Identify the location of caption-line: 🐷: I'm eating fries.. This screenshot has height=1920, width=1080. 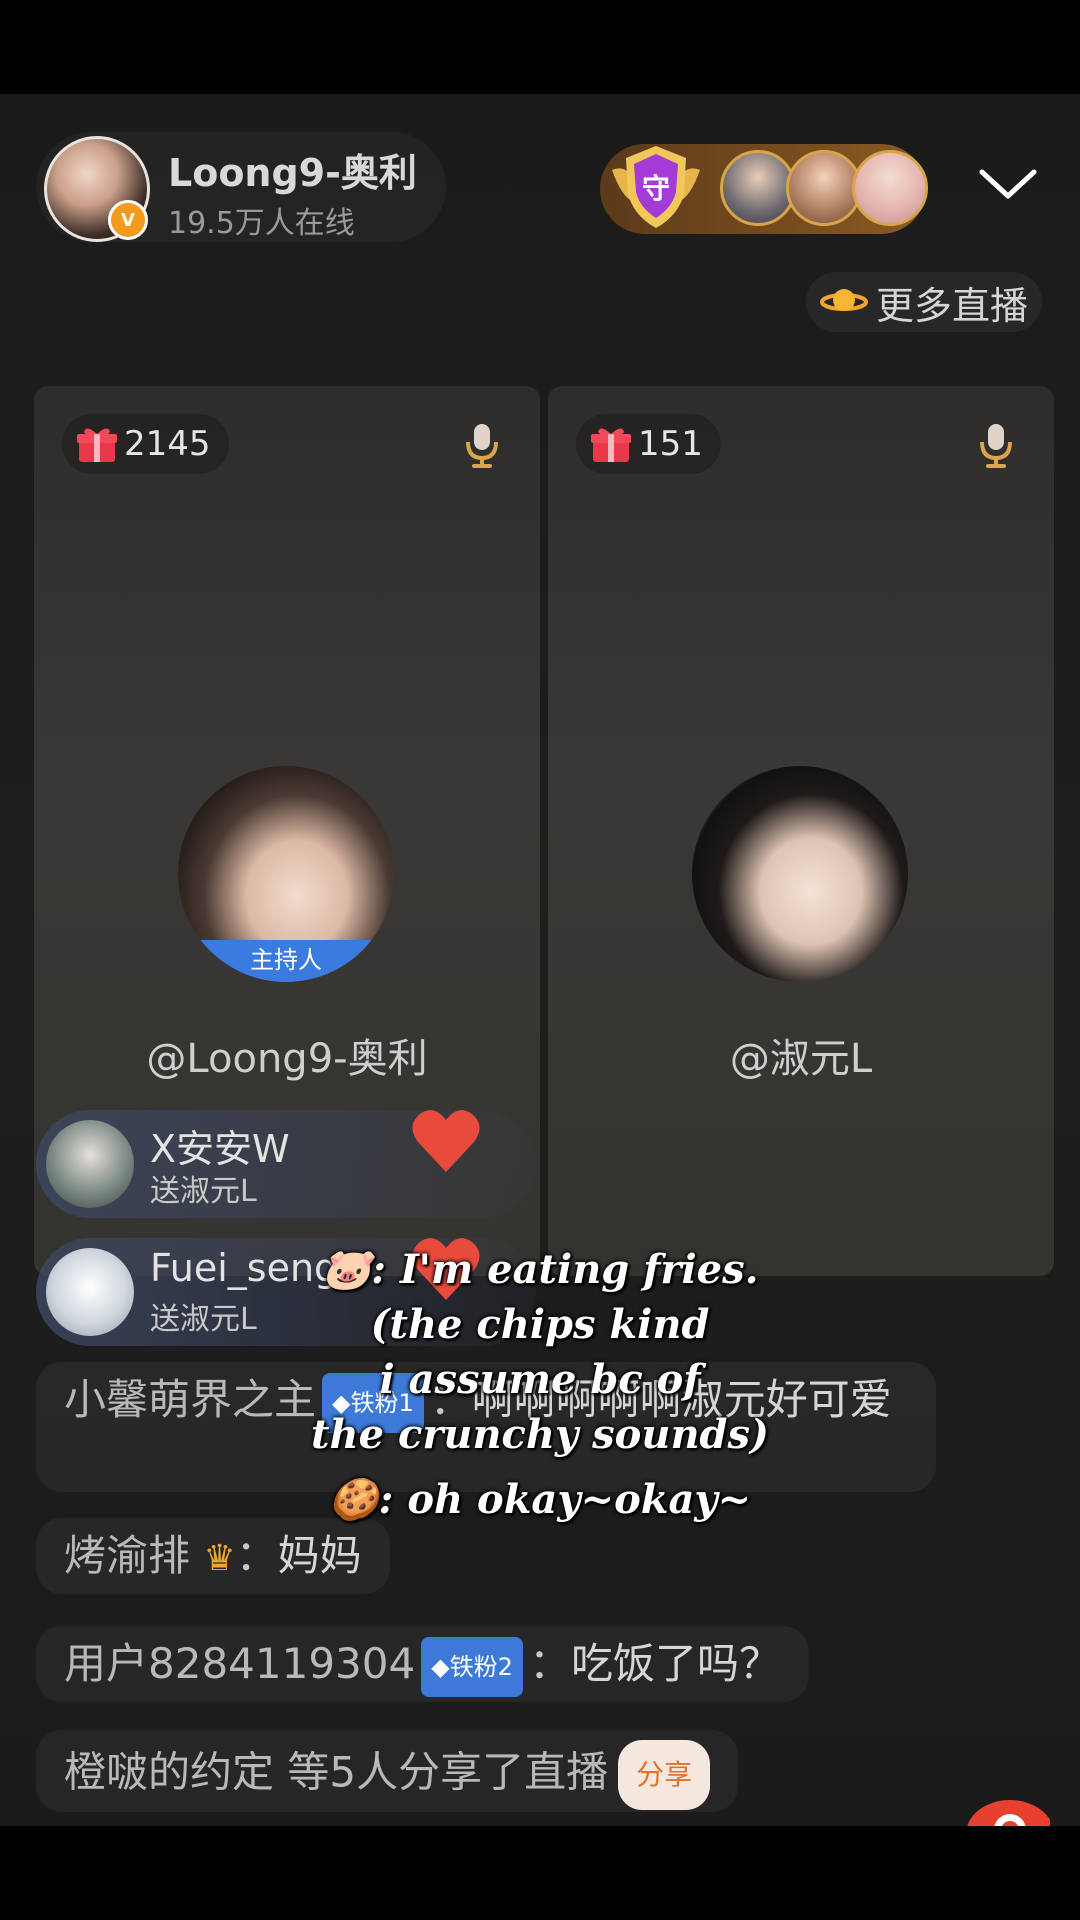
(540, 1269).